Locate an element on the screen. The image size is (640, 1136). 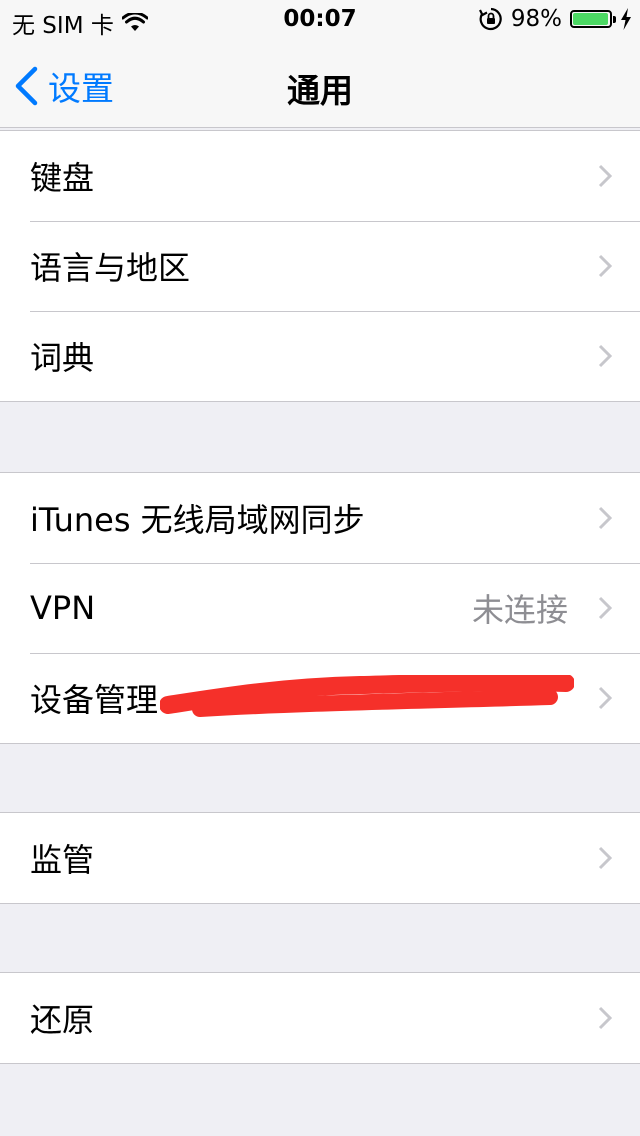
status-bar: 无 SIM 卡 00:07 98% is located at coordinates (320, 20).